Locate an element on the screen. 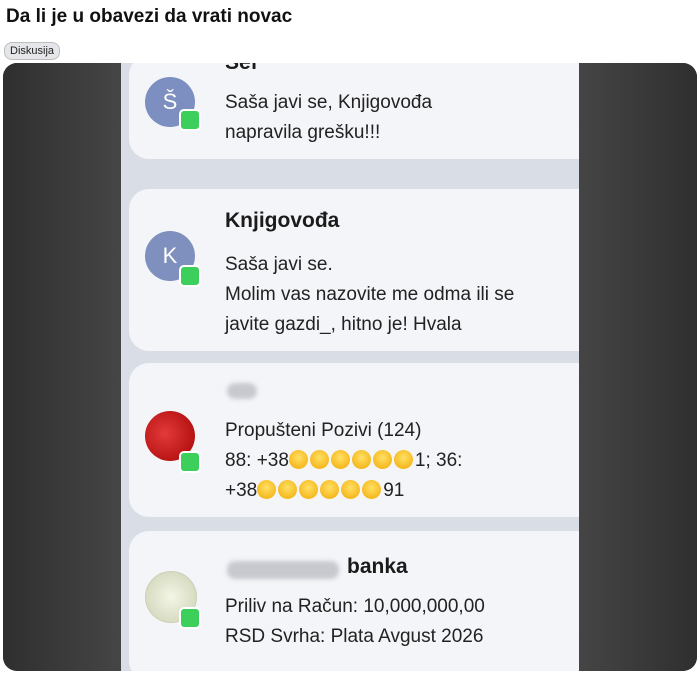  notification-message-line: +38 91 is located at coordinates (314, 490).